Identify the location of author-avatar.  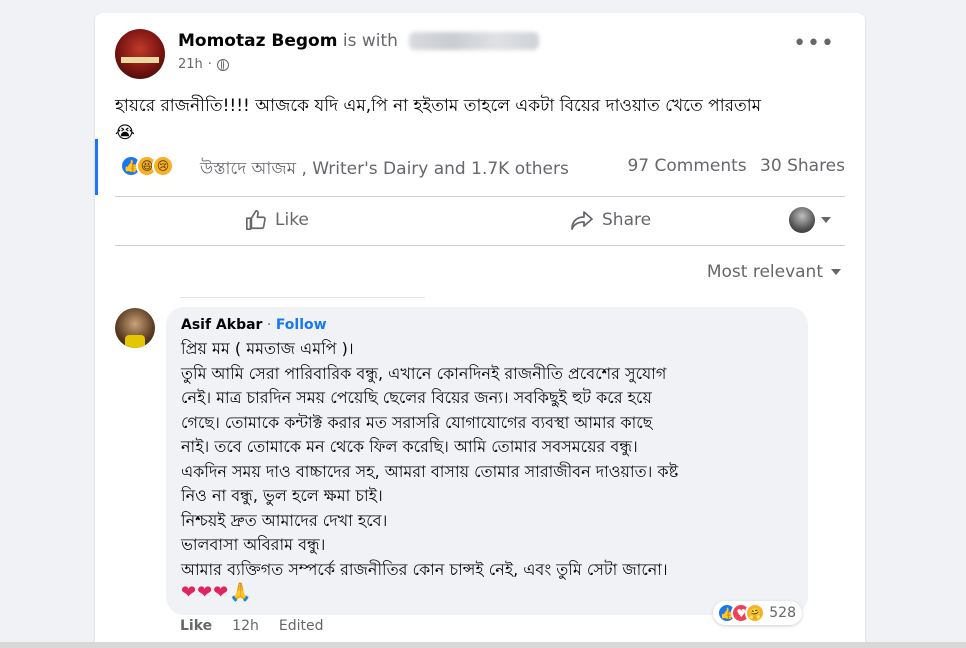
(140, 54).